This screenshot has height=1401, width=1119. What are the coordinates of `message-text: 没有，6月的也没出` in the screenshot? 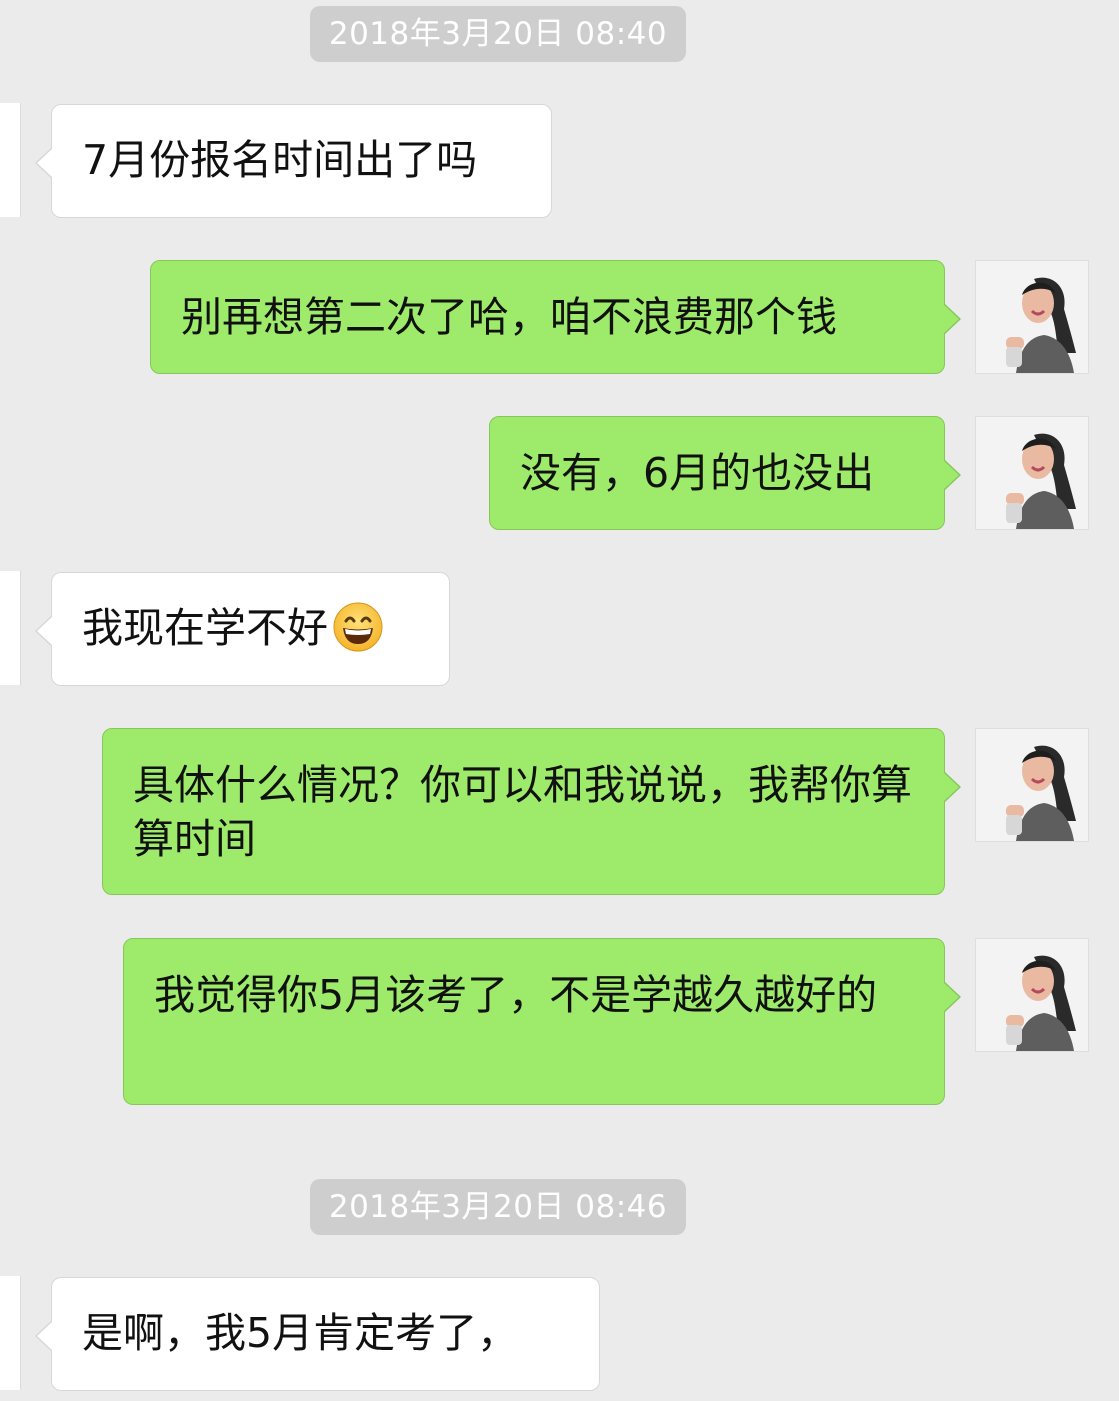 It's located at (697, 473).